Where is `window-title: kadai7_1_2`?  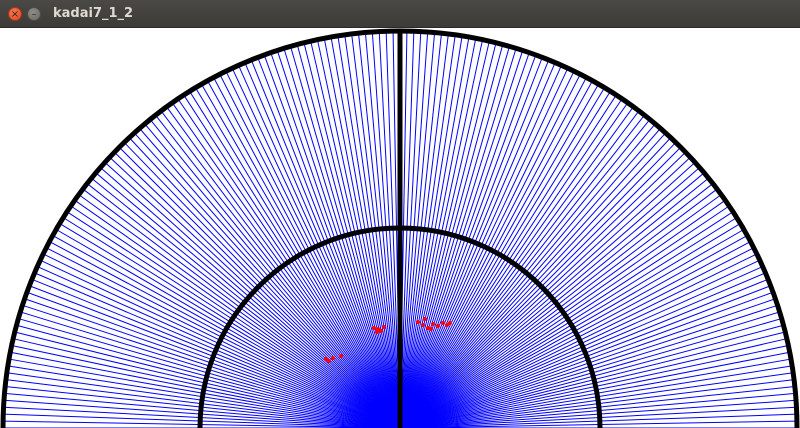 window-title: kadai7_1_2 is located at coordinates (93, 13).